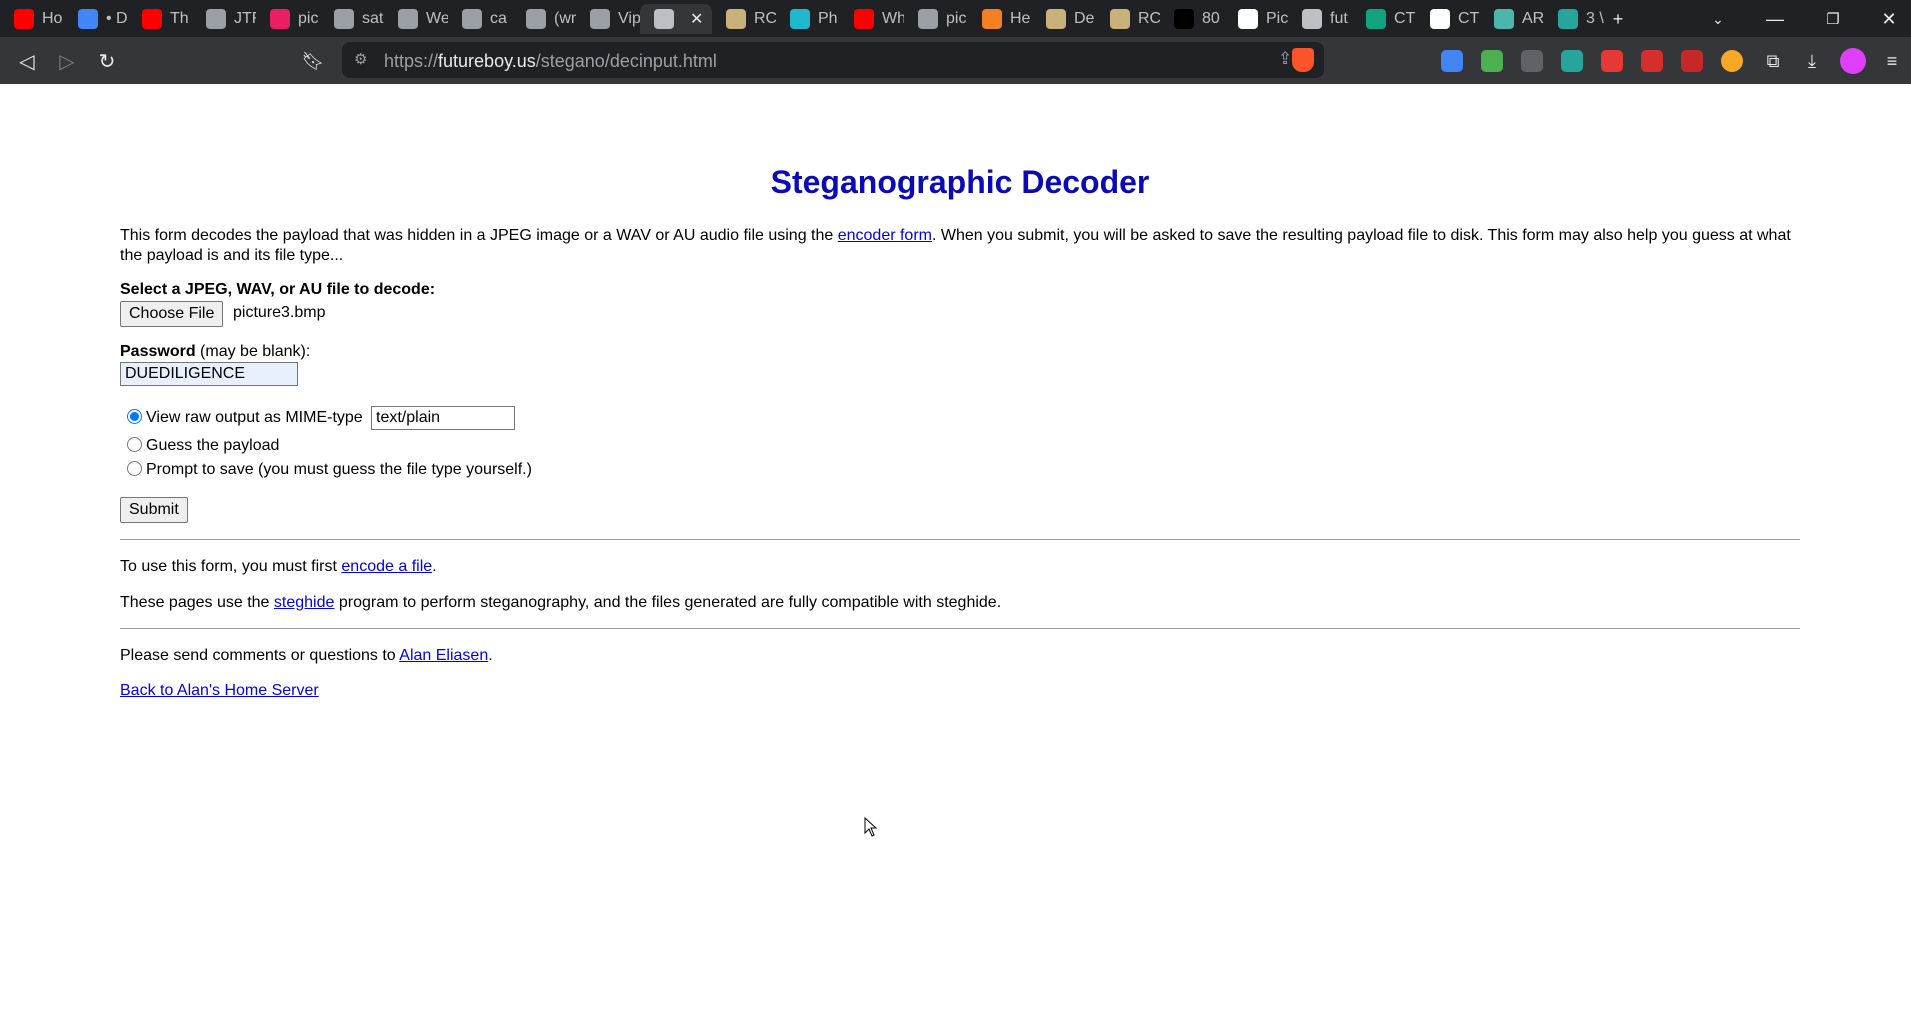 The height and width of the screenshot is (1030, 1911). I want to click on google-icon, so click(88, 19).